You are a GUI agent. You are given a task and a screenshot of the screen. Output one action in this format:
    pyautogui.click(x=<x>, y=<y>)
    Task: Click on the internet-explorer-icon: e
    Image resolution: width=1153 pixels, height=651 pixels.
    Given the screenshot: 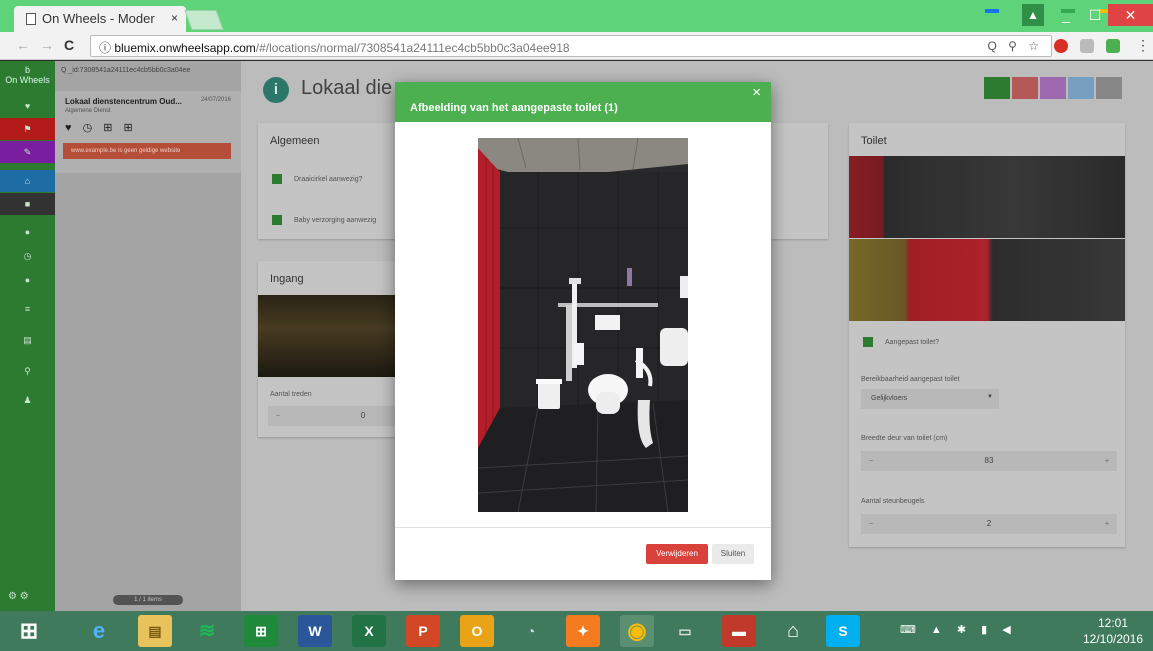 What is the action you would take?
    pyautogui.click(x=99, y=631)
    